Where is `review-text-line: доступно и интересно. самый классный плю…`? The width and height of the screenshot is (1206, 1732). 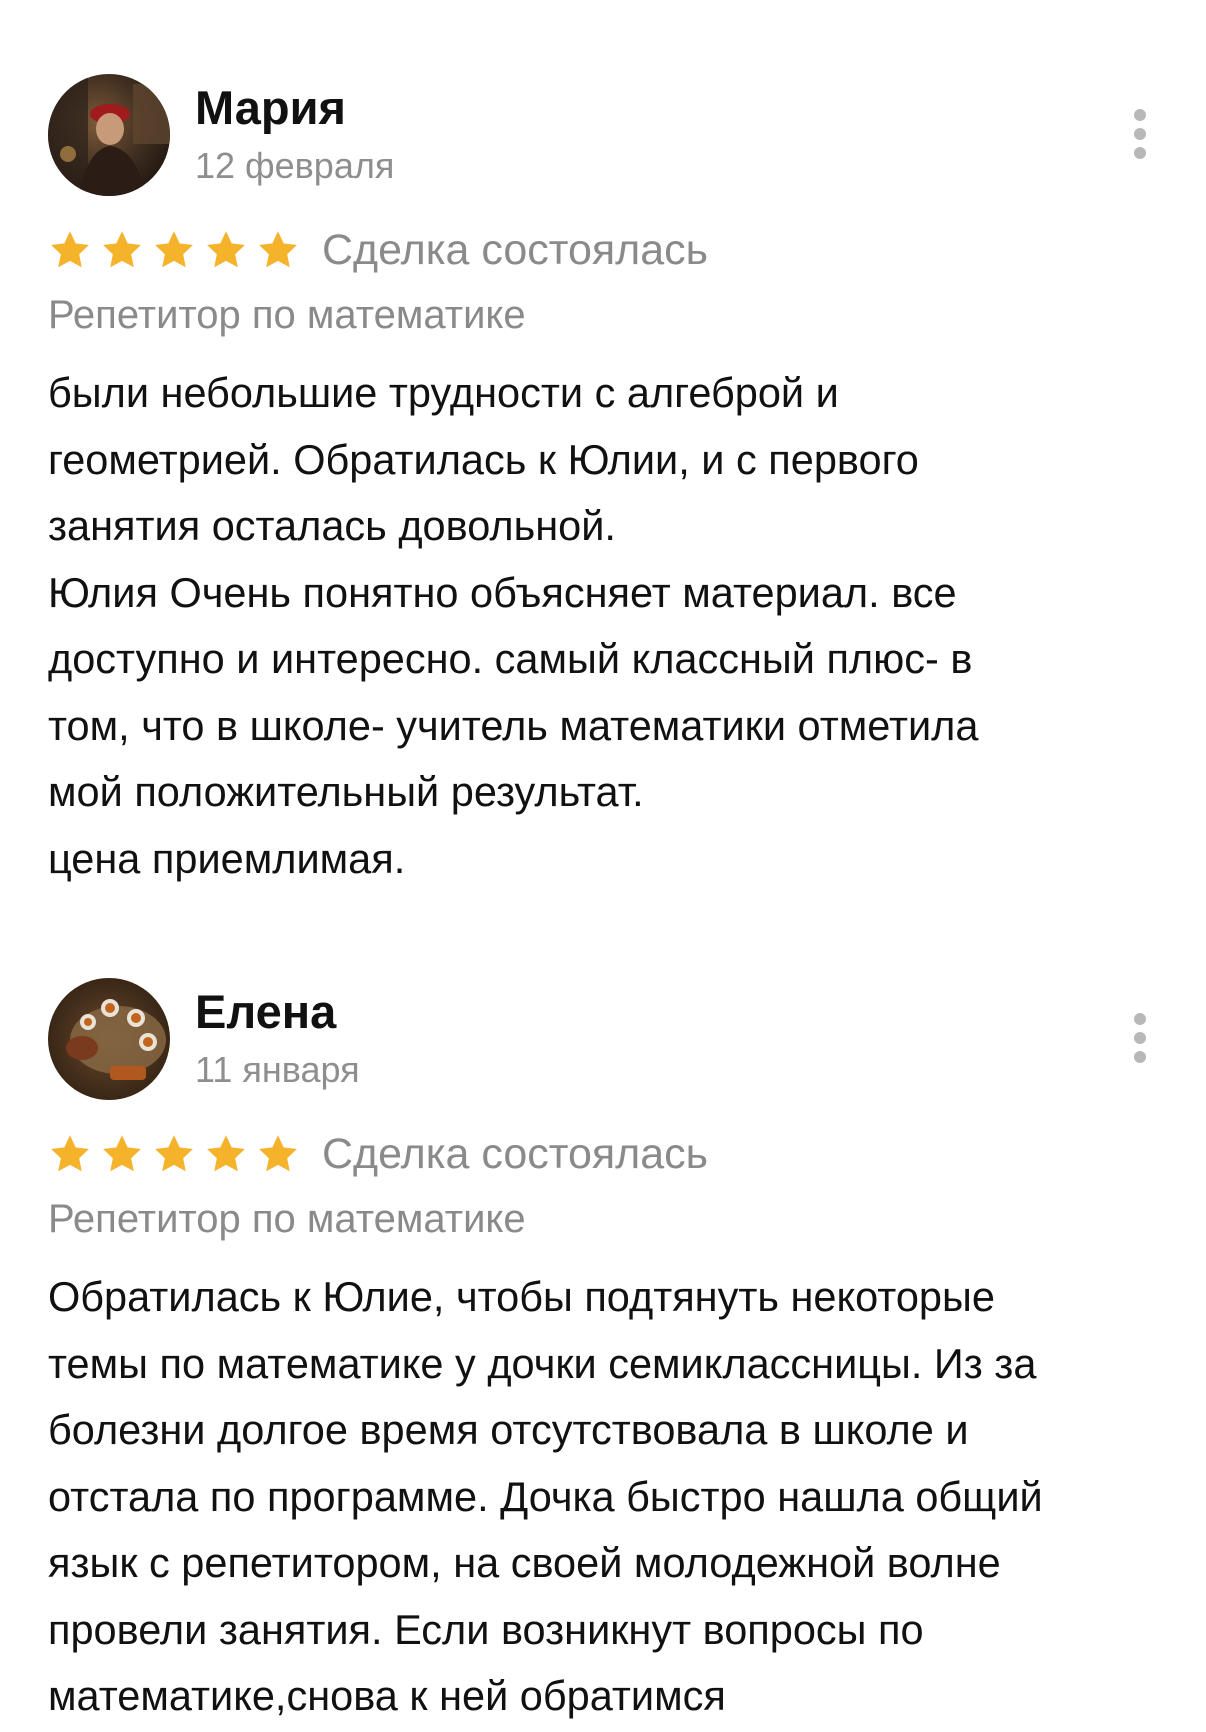 review-text-line: доступно и интересно. самый классный плю… is located at coordinates (510, 658).